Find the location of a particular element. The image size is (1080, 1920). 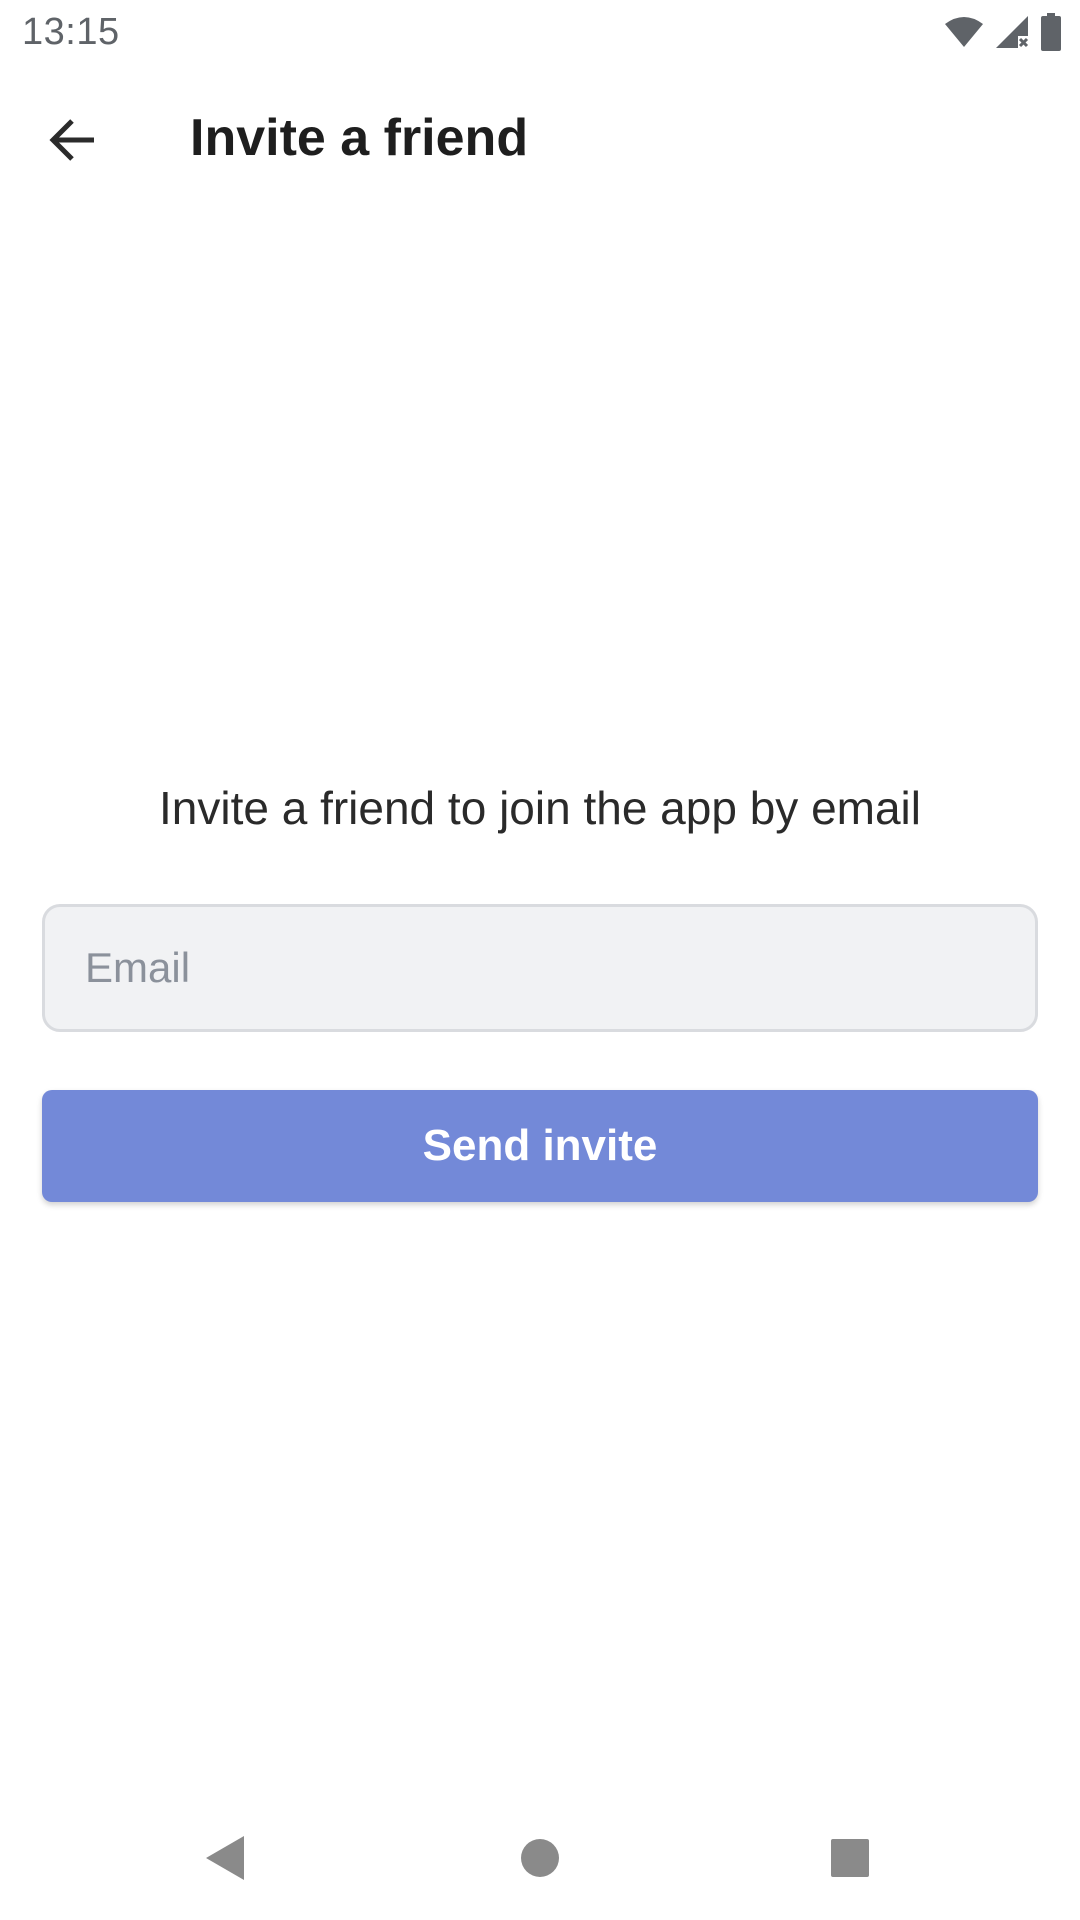

nav-back-button is located at coordinates (226, 1860).